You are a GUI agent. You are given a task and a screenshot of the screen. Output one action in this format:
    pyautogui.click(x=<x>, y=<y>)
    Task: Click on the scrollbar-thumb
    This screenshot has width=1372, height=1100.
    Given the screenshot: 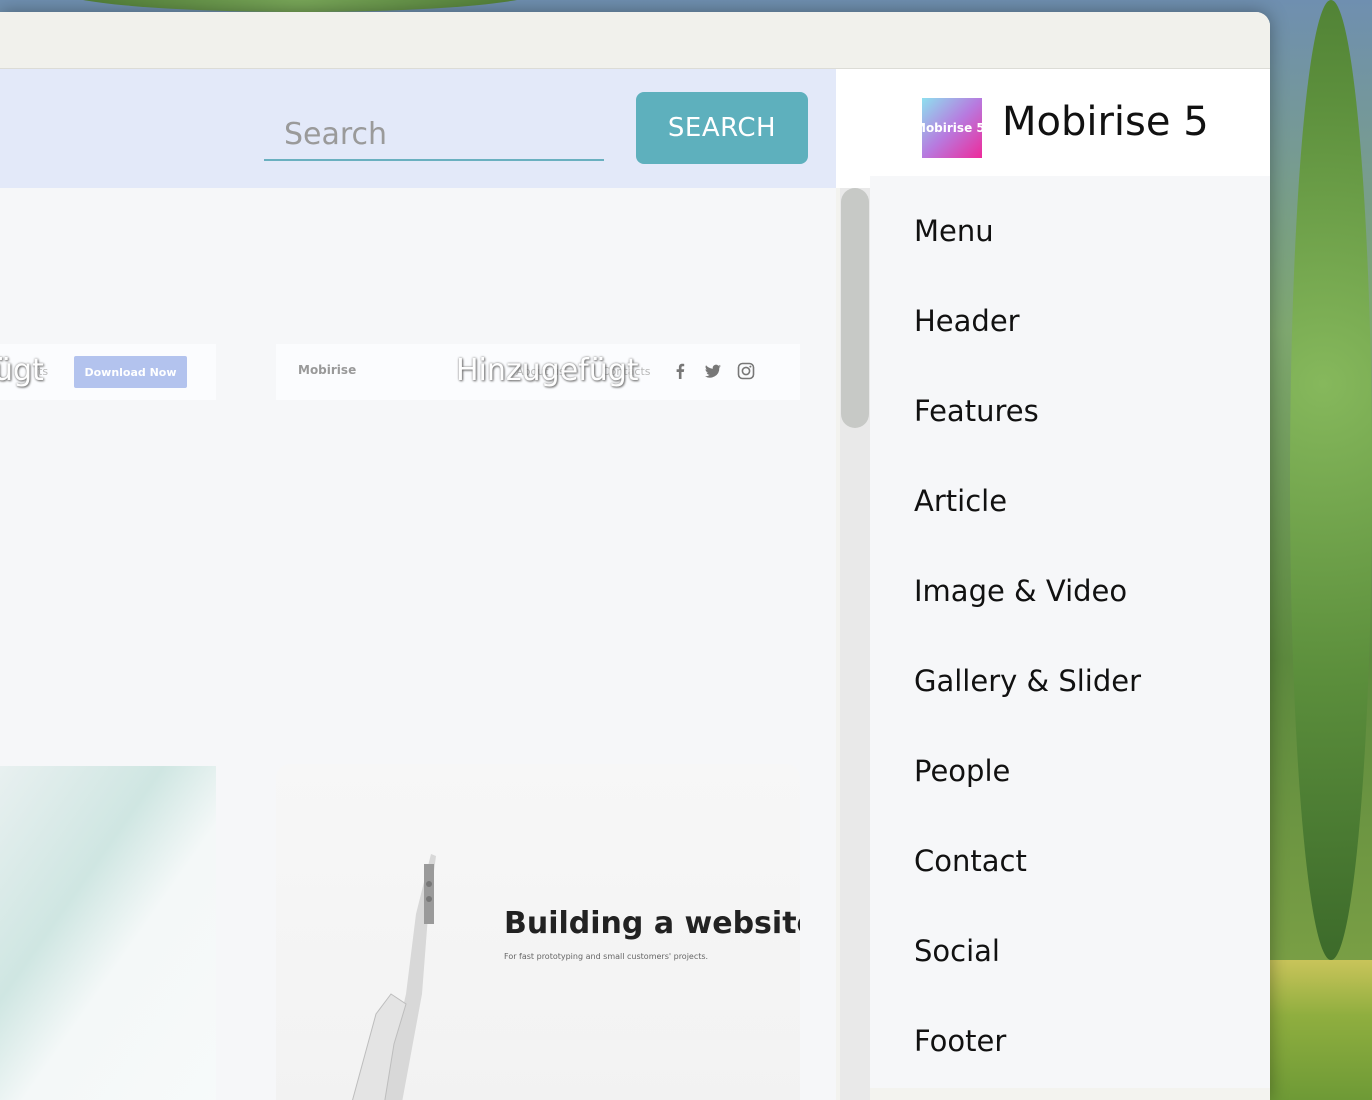 What is the action you would take?
    pyautogui.click(x=855, y=308)
    